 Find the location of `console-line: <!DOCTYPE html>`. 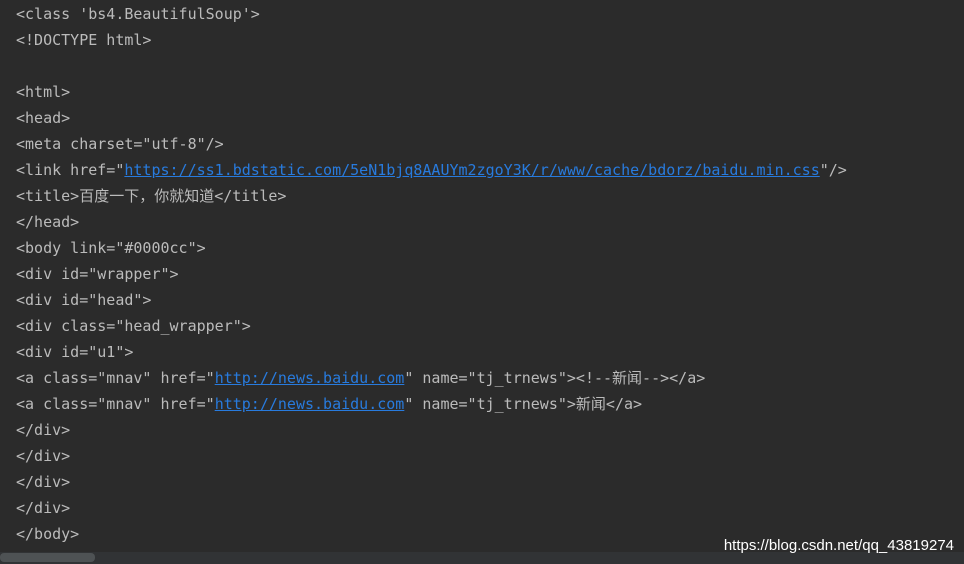

console-line: <!DOCTYPE html> is located at coordinates (490, 40).